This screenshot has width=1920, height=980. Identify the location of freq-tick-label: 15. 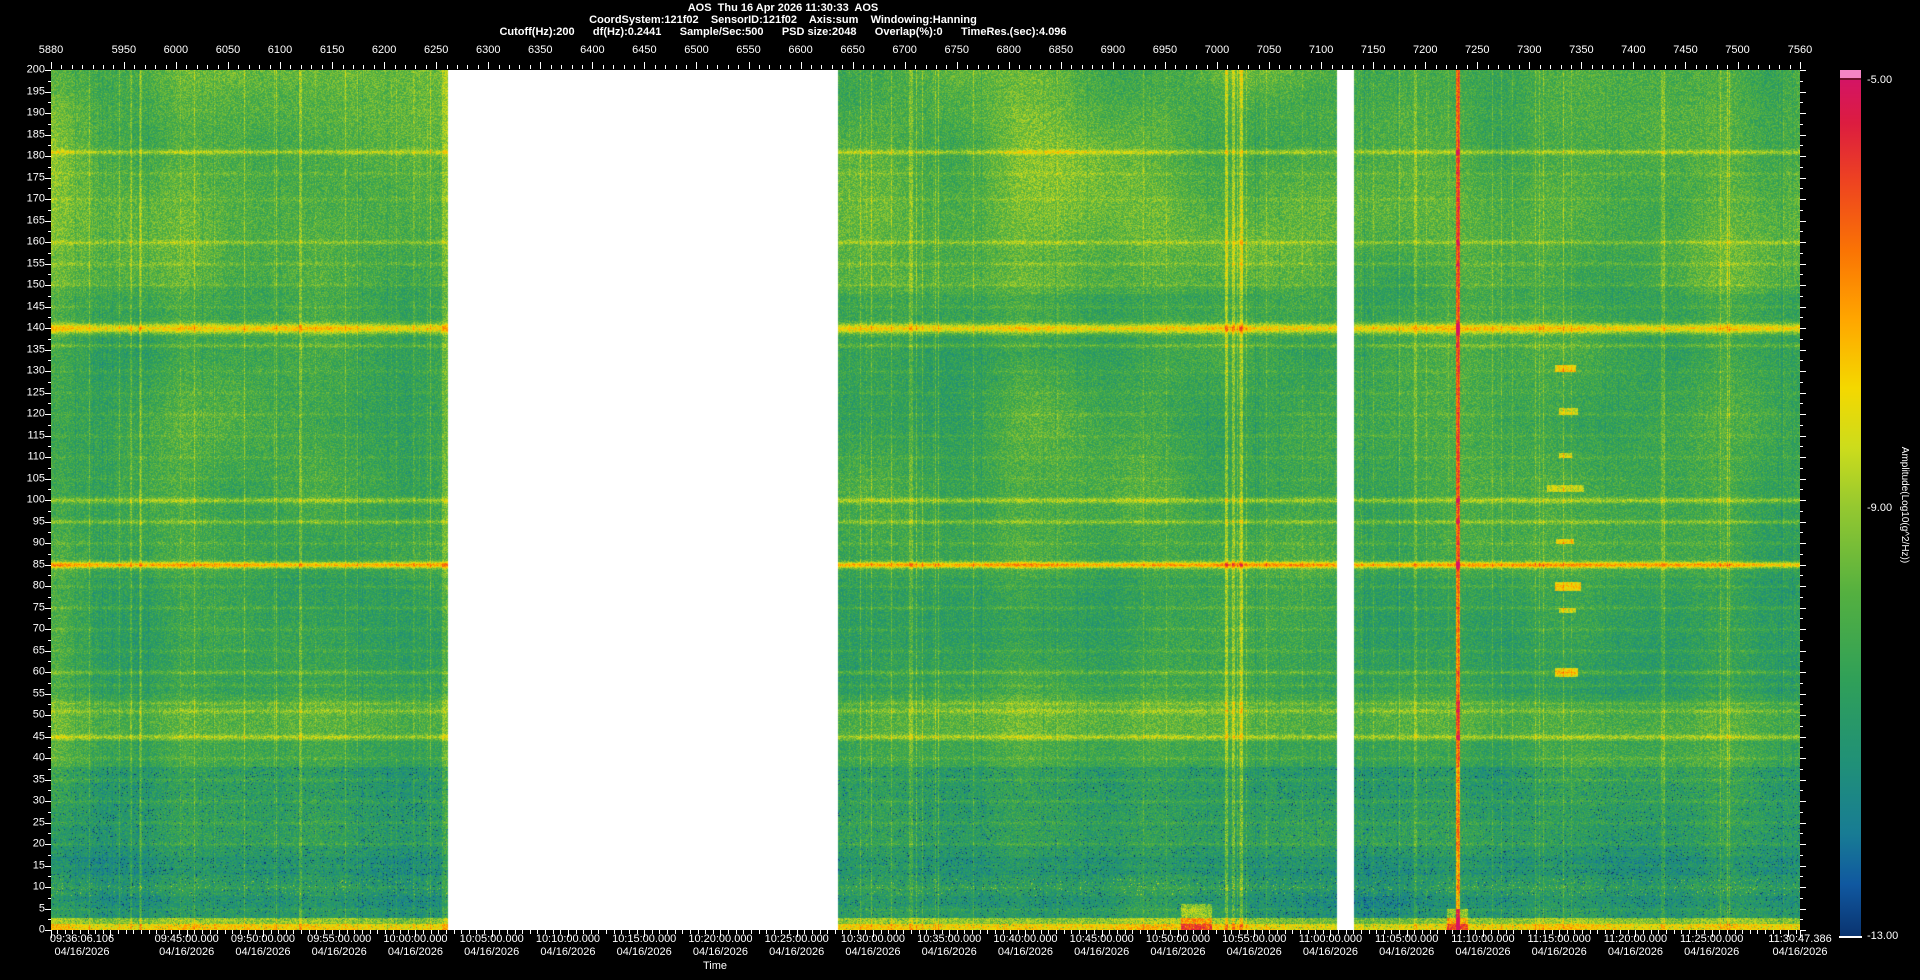
(38, 865).